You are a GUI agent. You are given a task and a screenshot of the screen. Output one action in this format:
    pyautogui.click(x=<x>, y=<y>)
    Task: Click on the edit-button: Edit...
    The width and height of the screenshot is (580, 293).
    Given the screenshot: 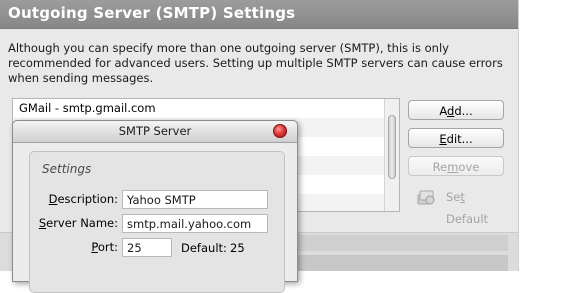 What is the action you would take?
    pyautogui.click(x=456, y=138)
    